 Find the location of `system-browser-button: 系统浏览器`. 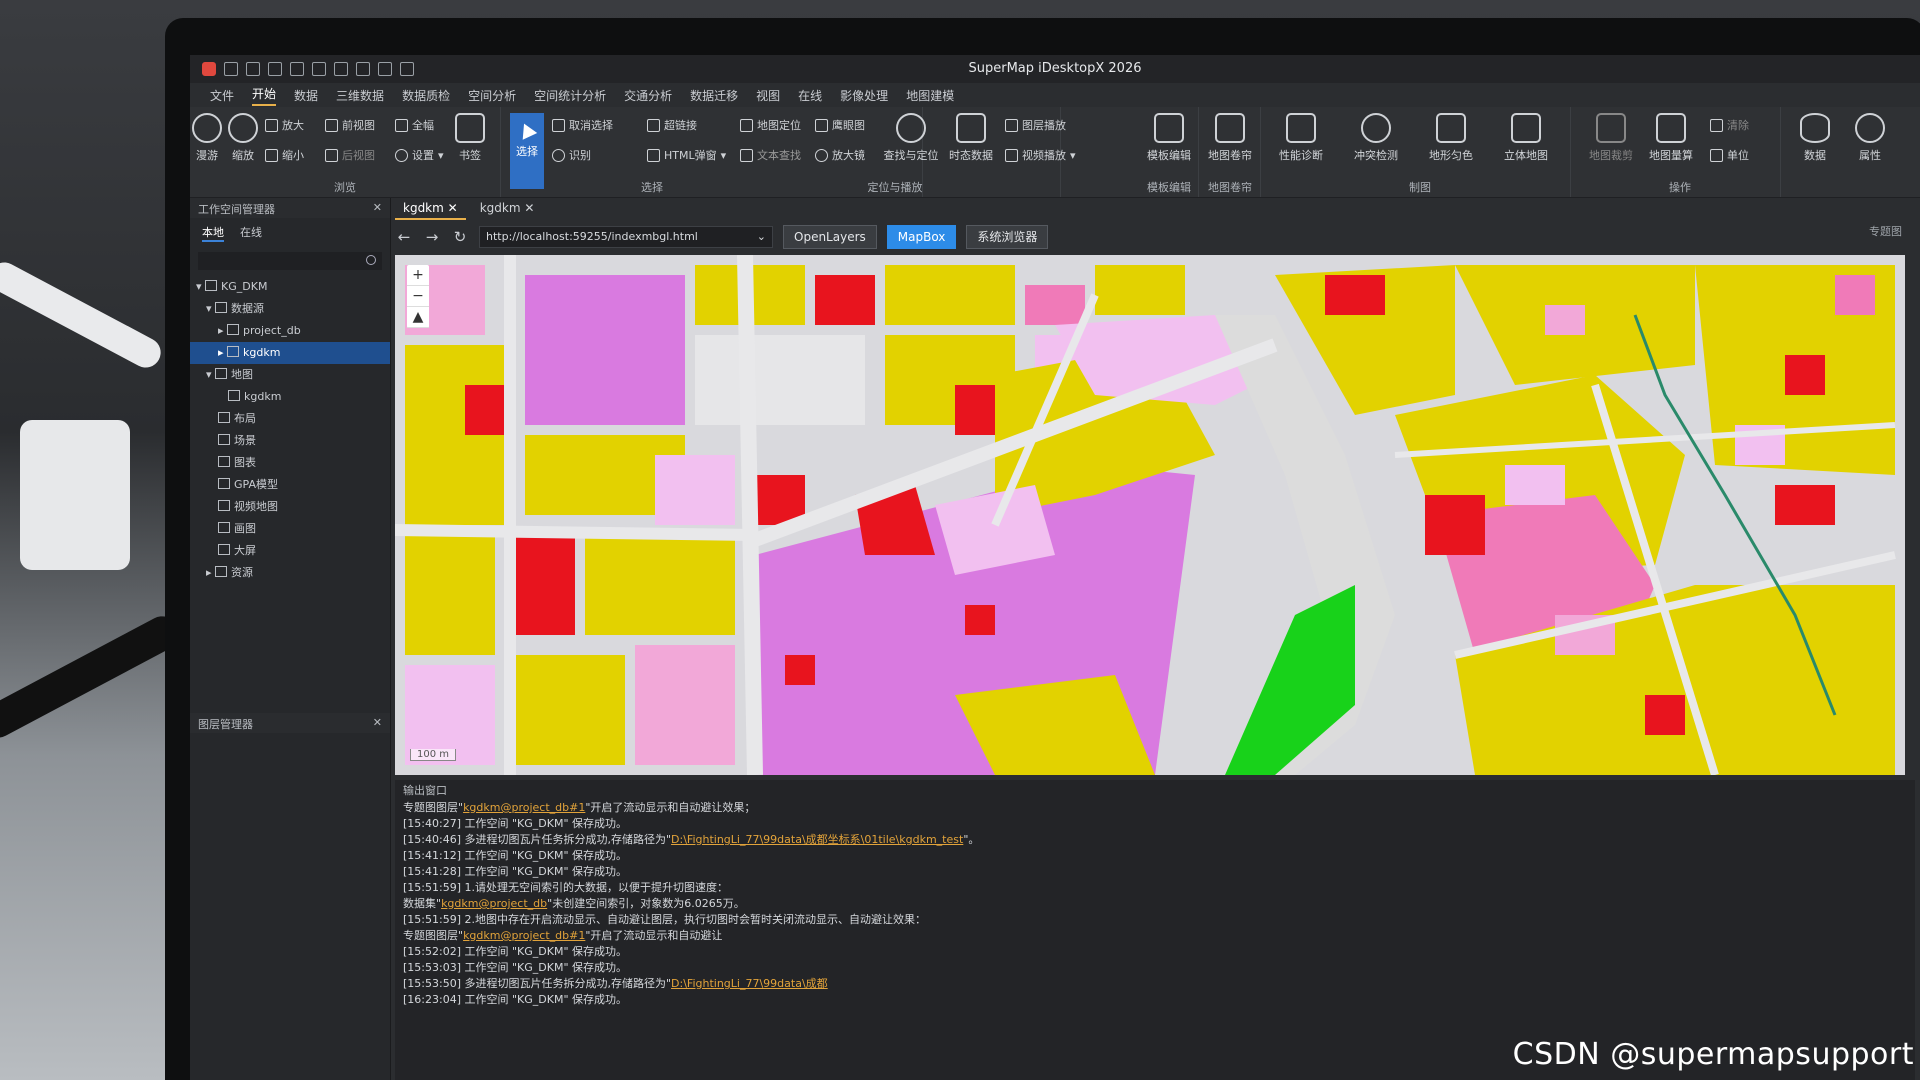

system-browser-button: 系统浏览器 is located at coordinates (1007, 237).